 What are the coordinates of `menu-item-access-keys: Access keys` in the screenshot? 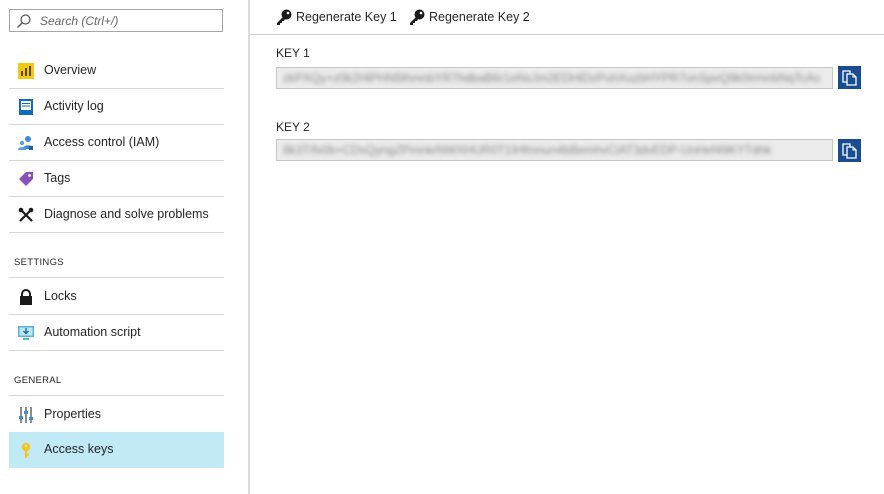 It's located at (116, 450).